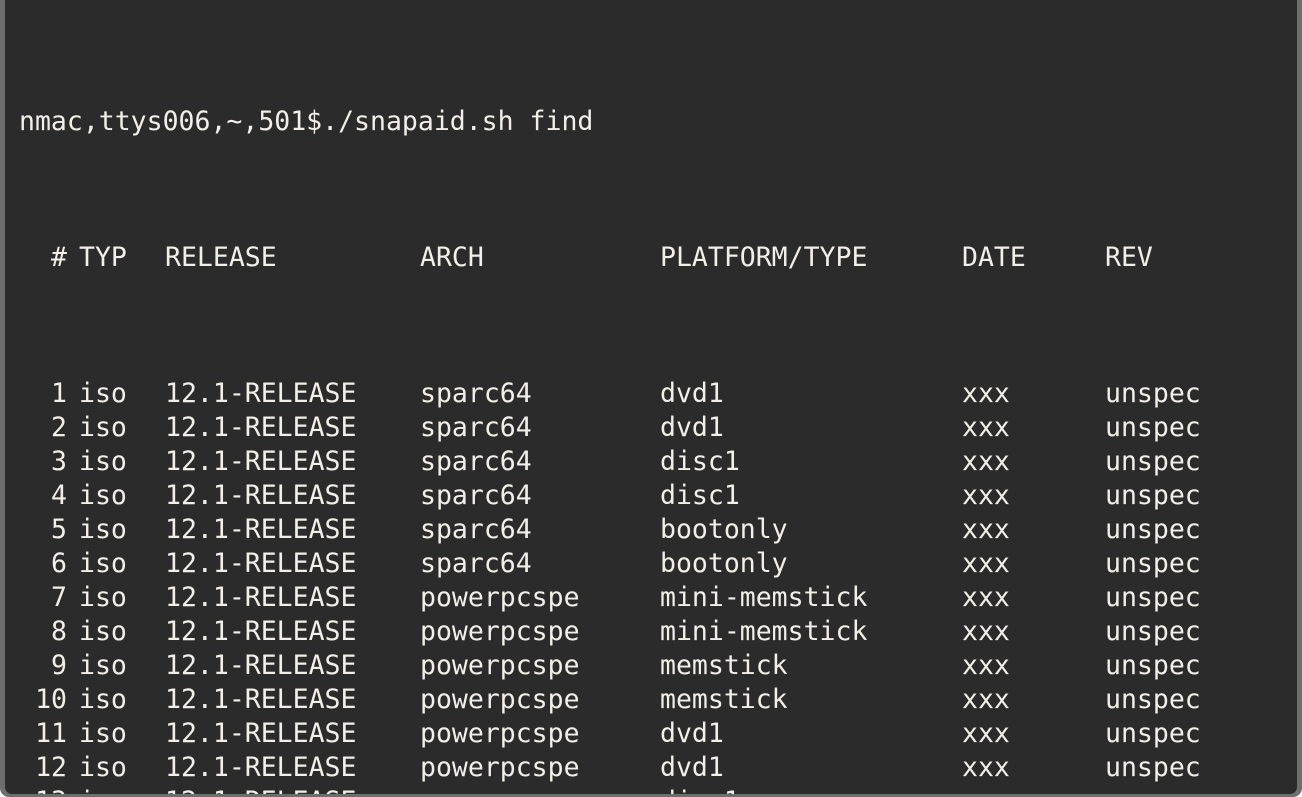 The image size is (1302, 797). Describe the element at coordinates (651, 530) in the screenshot. I see `table-row: 5 iso 12.1-RELEASE sparc64 bootonly xxx unspec` at that location.